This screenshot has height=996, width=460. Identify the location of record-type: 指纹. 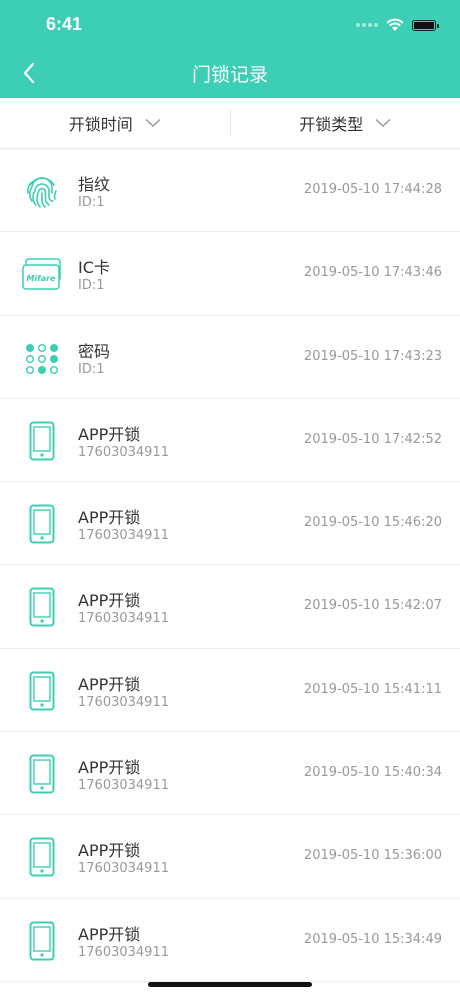
(94, 184).